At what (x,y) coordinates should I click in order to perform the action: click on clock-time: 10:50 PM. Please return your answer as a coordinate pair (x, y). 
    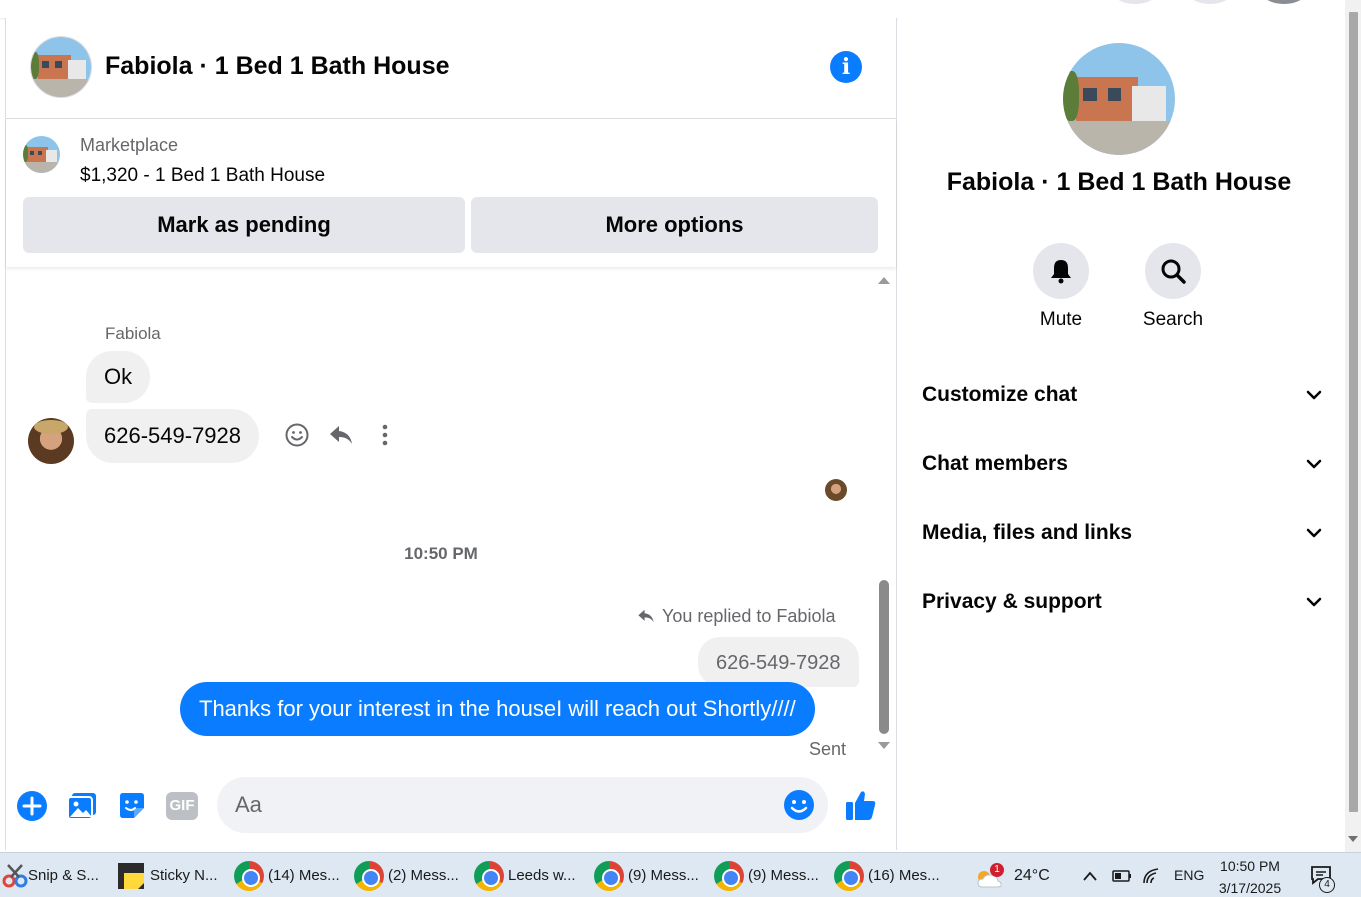
    Looking at the image, I should click on (1250, 866).